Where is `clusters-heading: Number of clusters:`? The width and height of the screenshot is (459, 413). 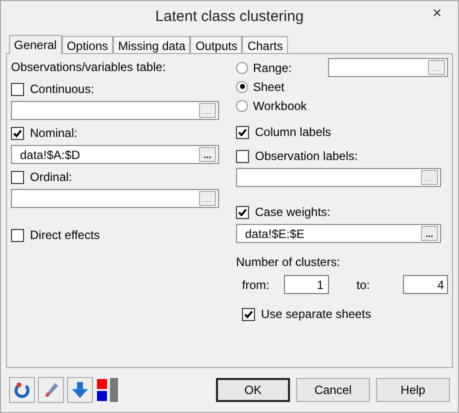 clusters-heading: Number of clusters: is located at coordinates (289, 262).